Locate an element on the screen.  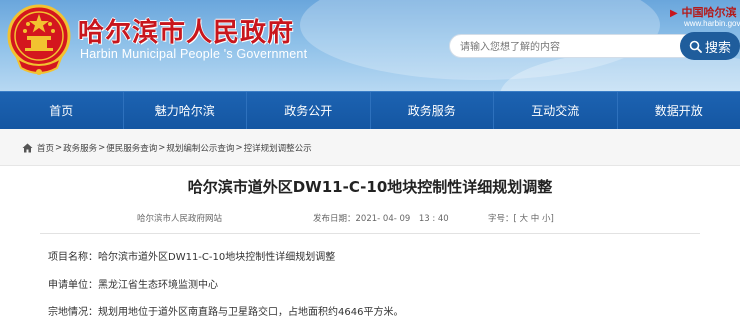
font-size-large-button: 大 is located at coordinates (524, 219).